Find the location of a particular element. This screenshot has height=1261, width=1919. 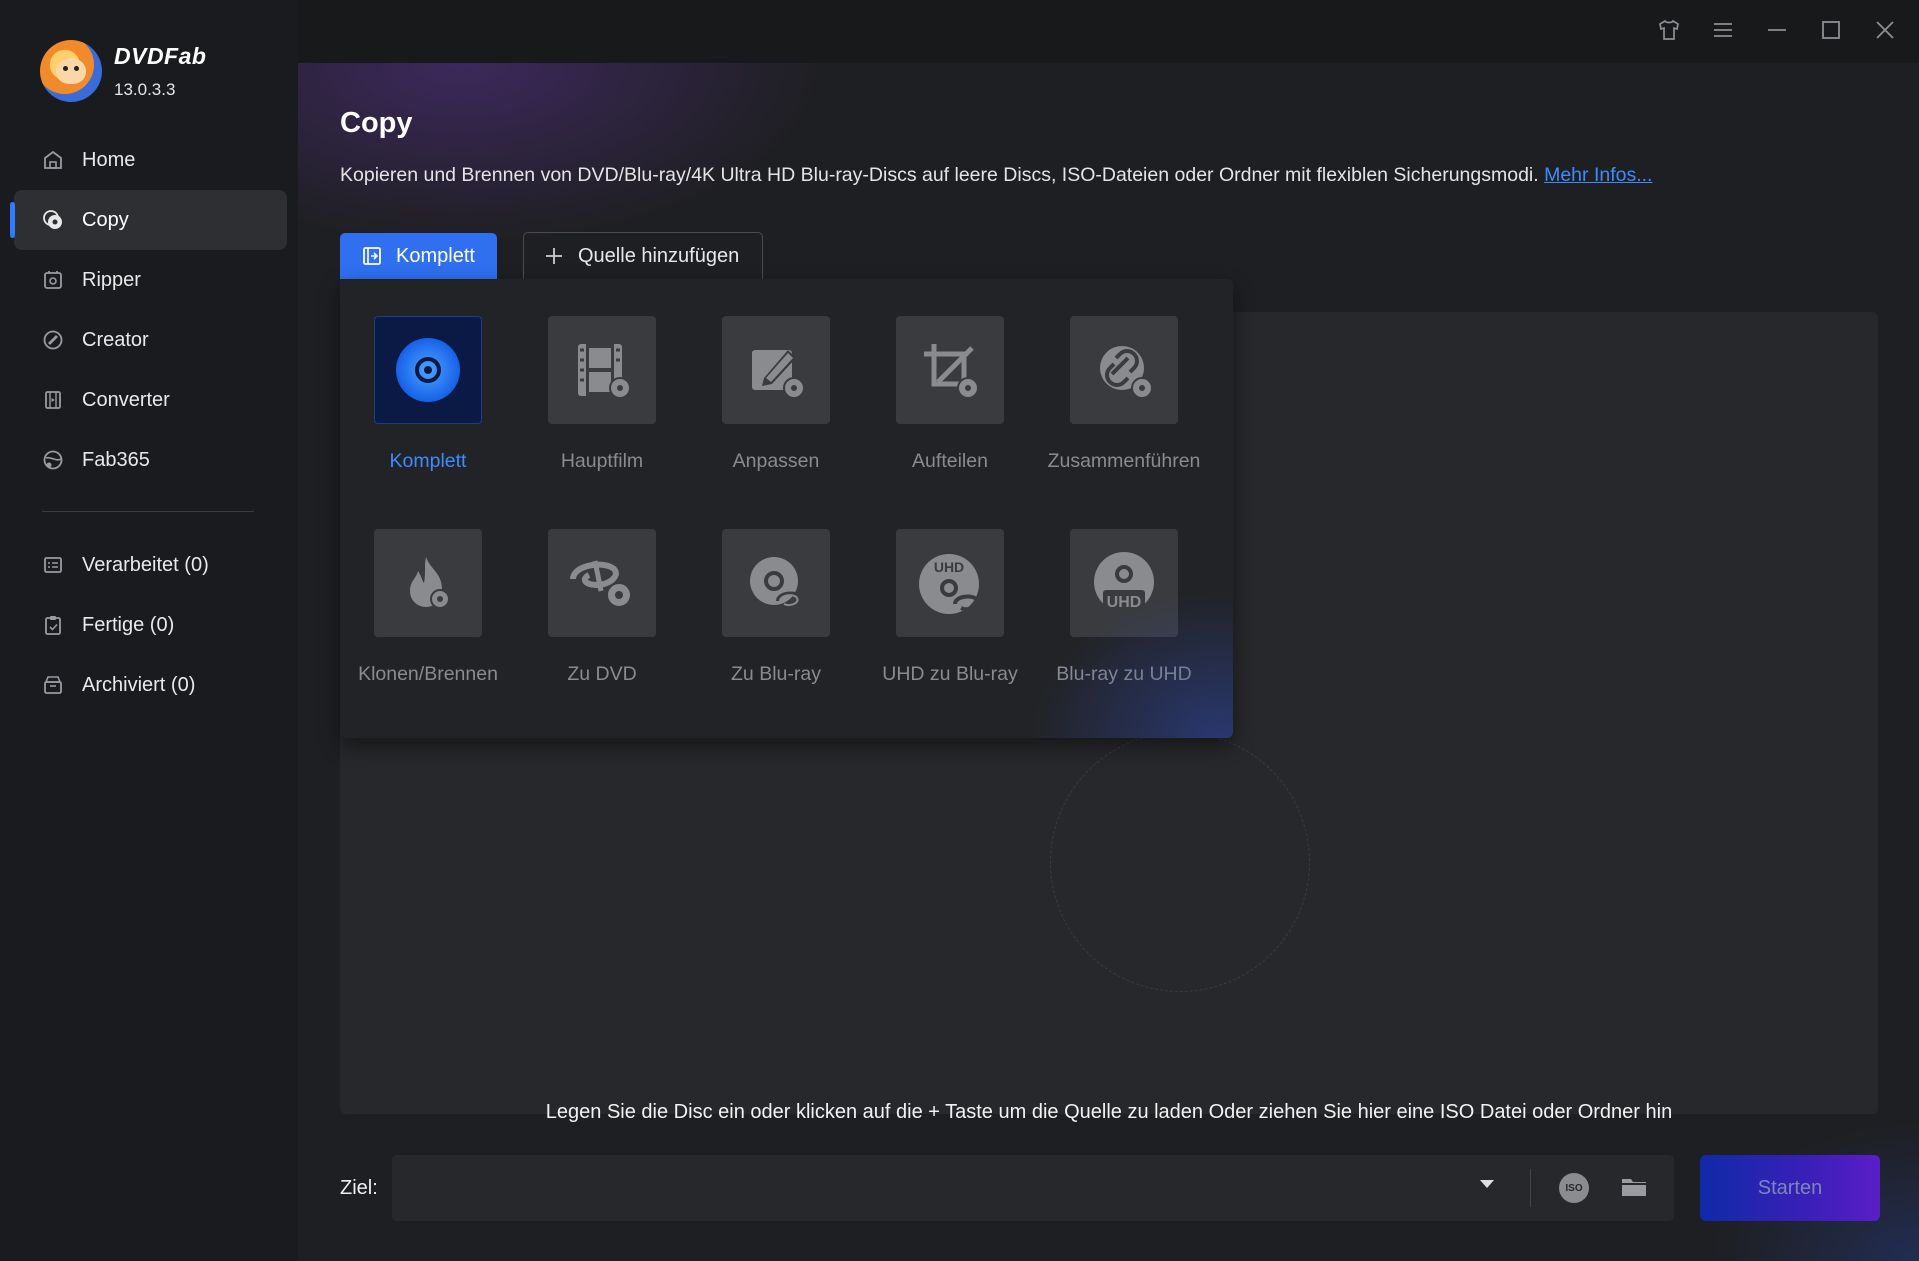

copy-mode-label: Komplett is located at coordinates (435, 255).